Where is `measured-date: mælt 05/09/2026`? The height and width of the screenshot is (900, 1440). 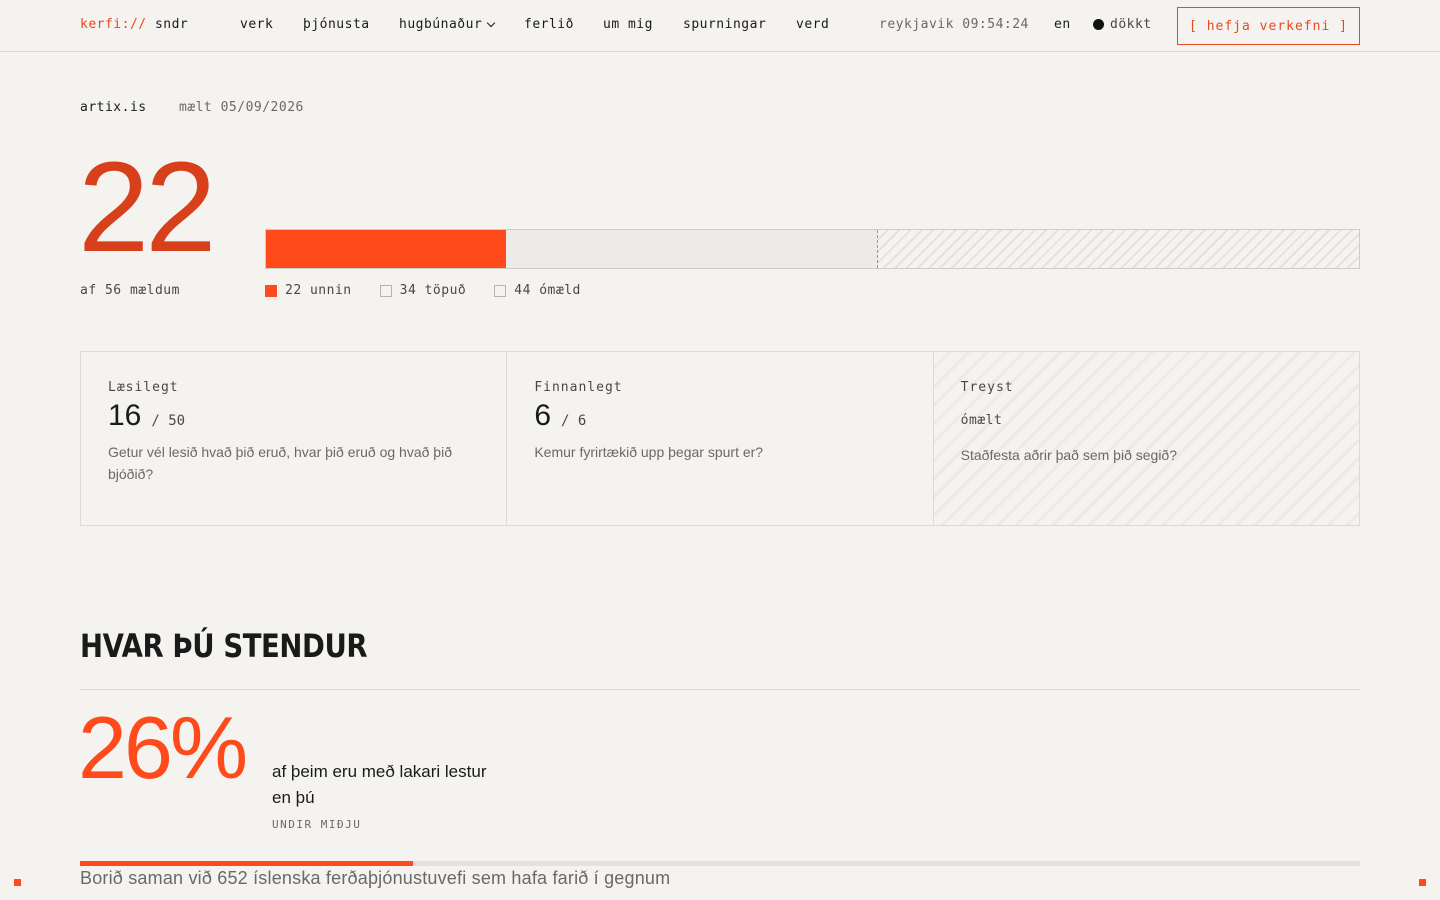
measured-date: mælt 05/09/2026 is located at coordinates (241, 107).